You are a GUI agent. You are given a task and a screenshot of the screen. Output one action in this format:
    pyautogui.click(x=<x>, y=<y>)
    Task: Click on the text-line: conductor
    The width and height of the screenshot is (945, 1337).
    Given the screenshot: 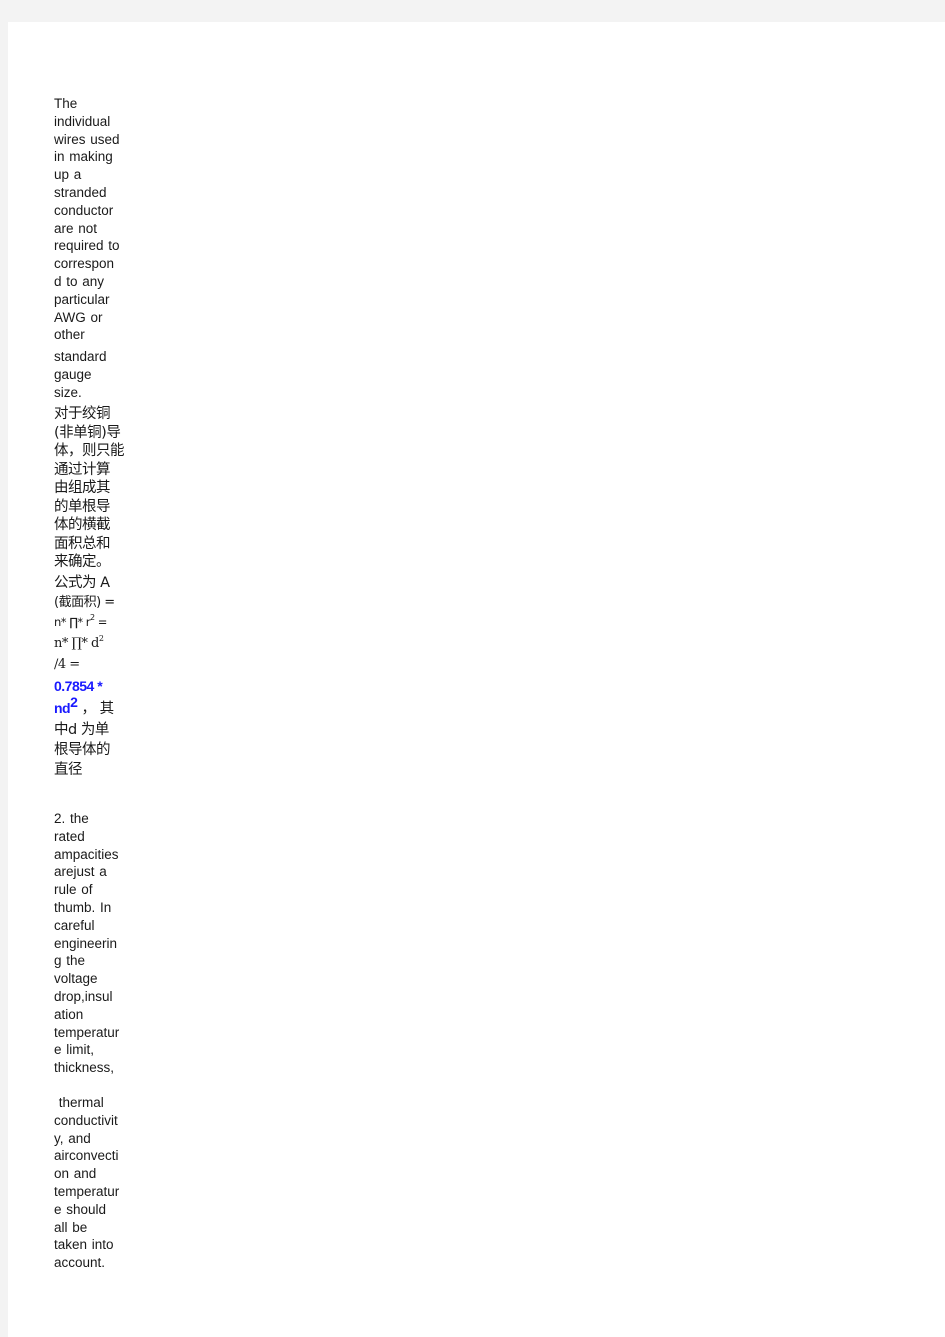 What is the action you would take?
    pyautogui.click(x=84, y=210)
    